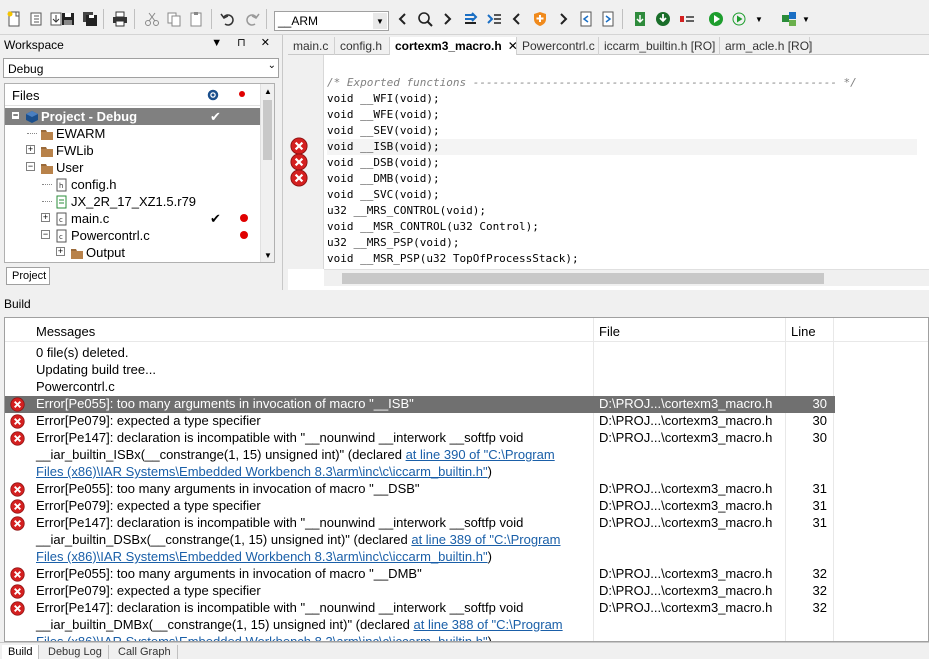 The image size is (929, 659). I want to click on tree-node: + Output, so click(133, 252).